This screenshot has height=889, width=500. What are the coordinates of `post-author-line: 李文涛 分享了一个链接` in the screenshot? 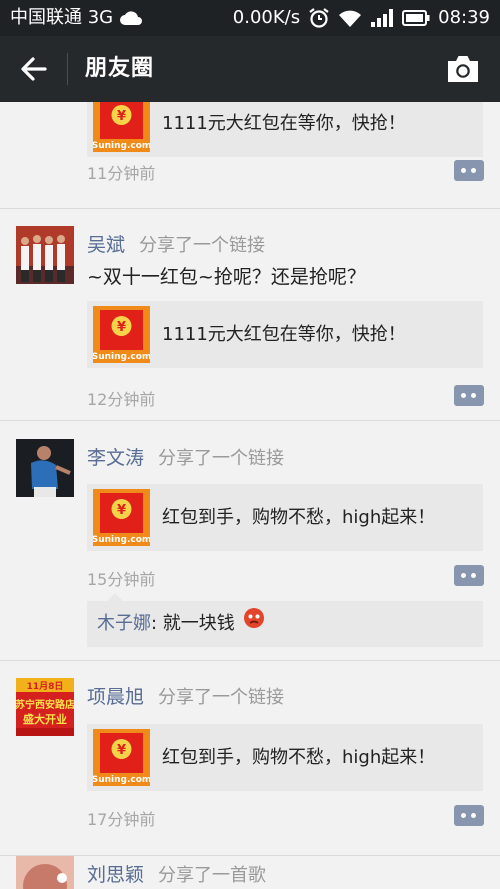 It's located at (185, 456).